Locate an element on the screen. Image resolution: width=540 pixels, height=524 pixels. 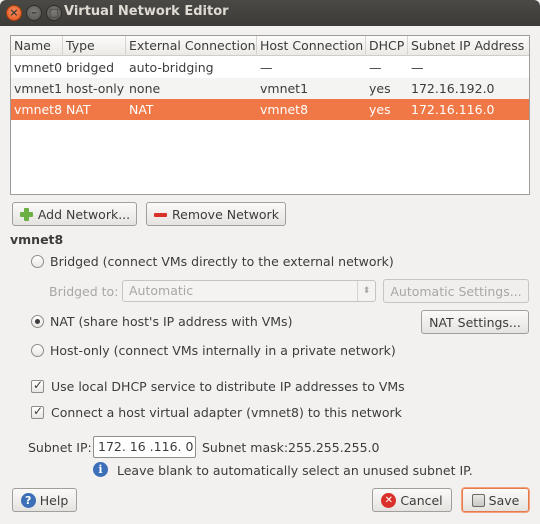
close-icon: × is located at coordinates (14, 12).